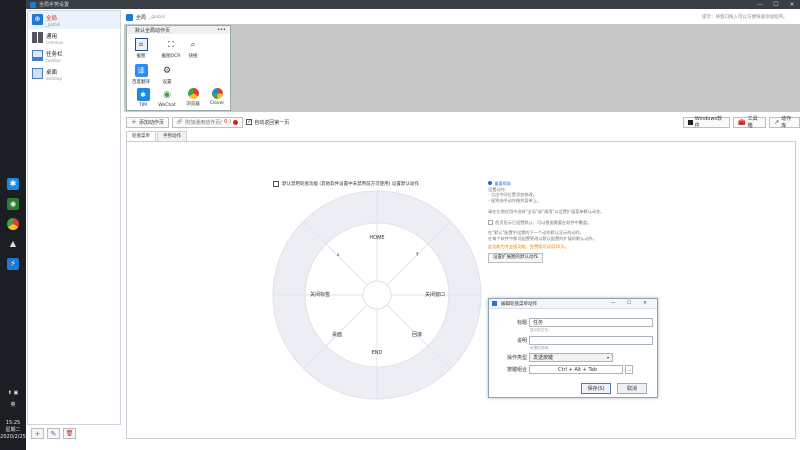 This screenshot has height=450, width=800. Describe the element at coordinates (74, 56) in the screenshot. I see `sidebar-item-taskbar: 任务栏 taskbar` at that location.